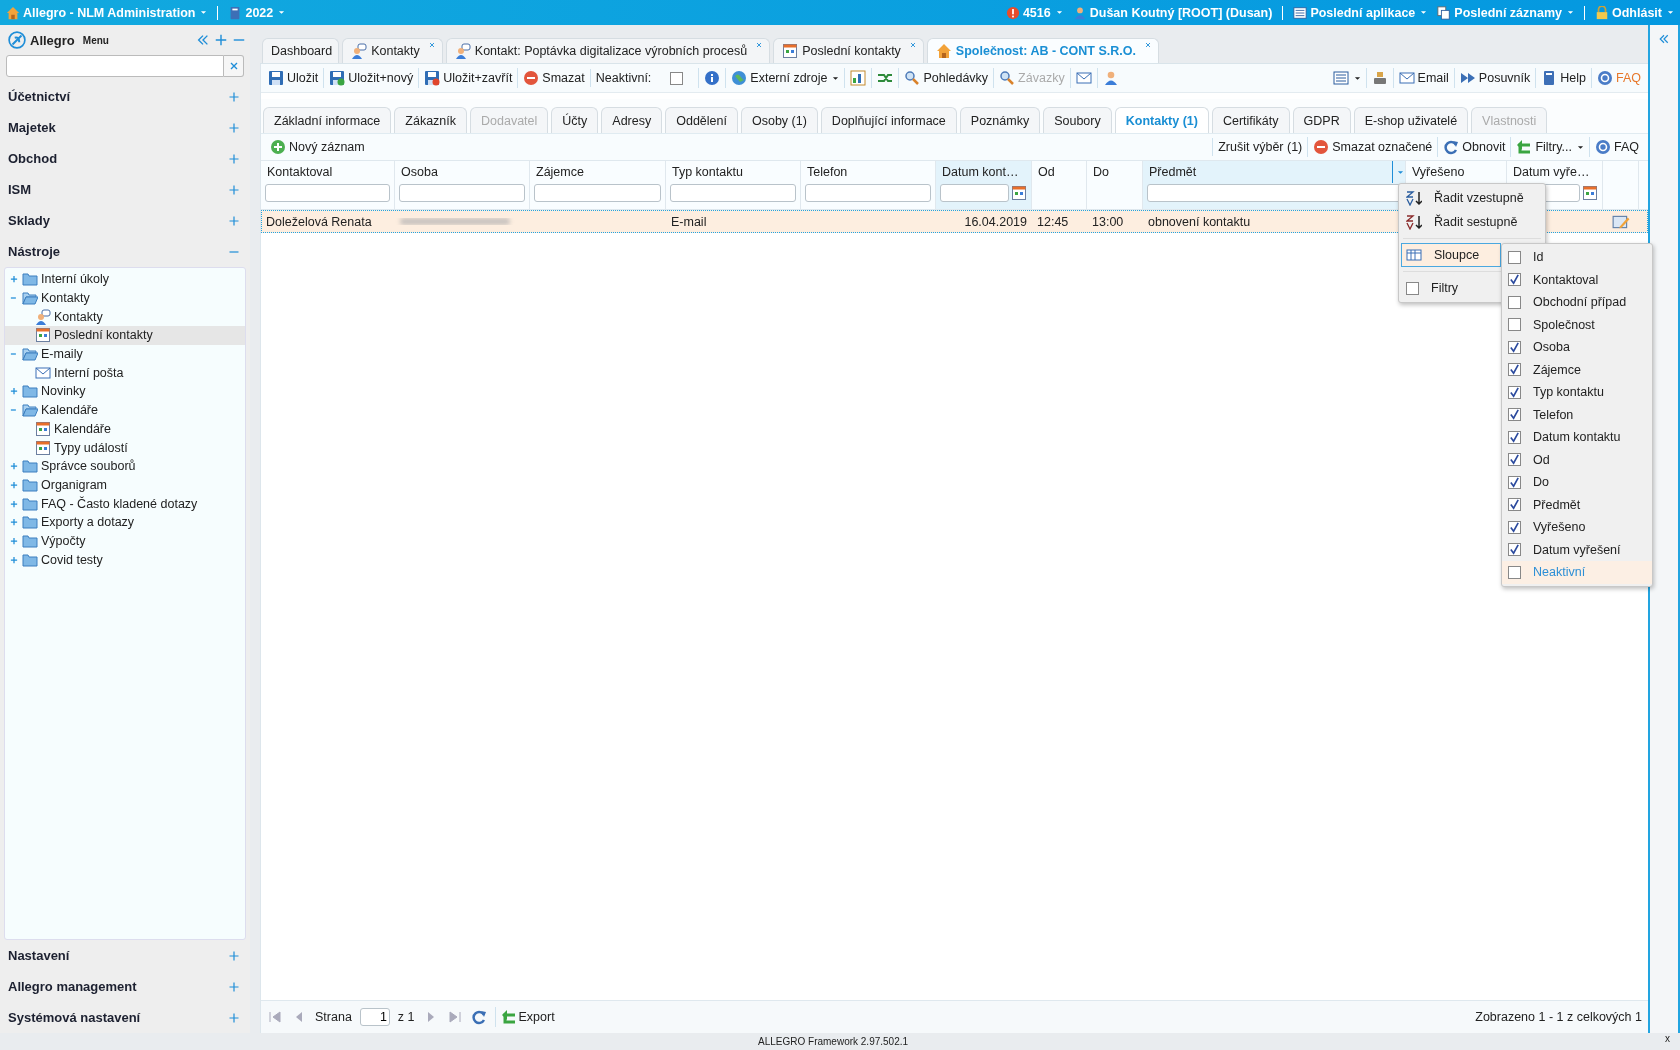  I want to click on table-cell-text: Doleželová Renata, so click(319, 221).